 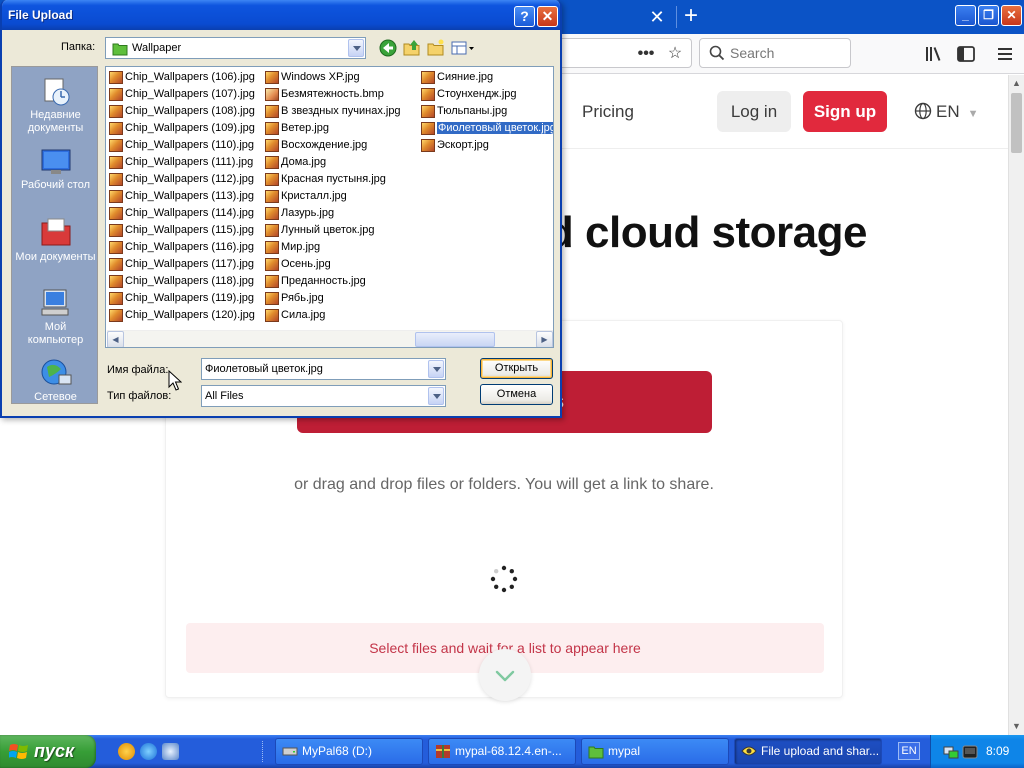 I want to click on place-my-computer: Мой компьютер, so click(x=54, y=317).